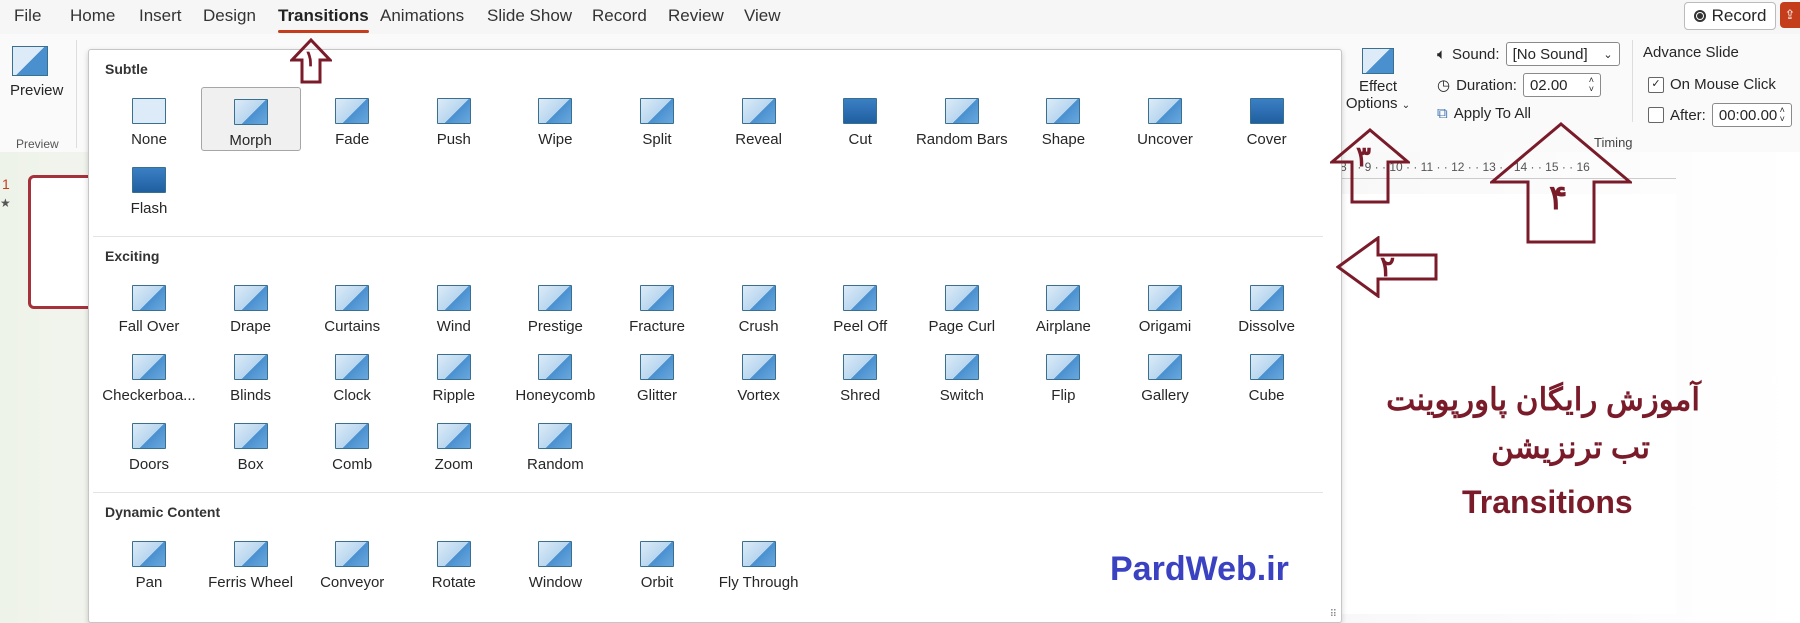 Image resolution: width=1800 pixels, height=623 pixels. I want to click on transition-vortex: Vortex, so click(759, 375).